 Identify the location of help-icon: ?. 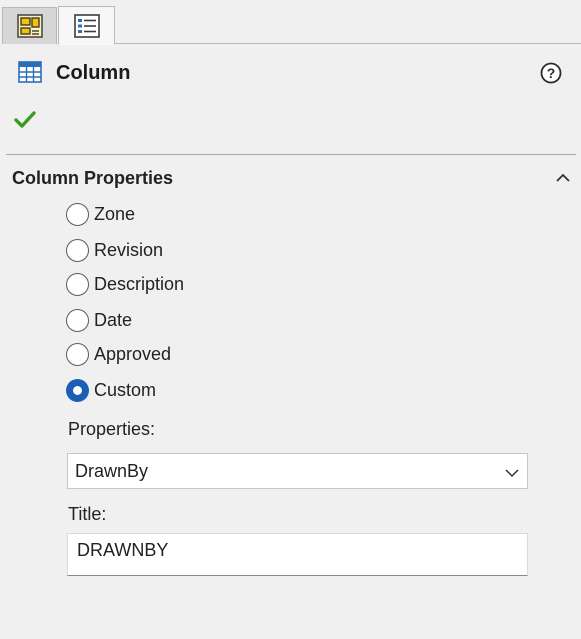
(551, 75).